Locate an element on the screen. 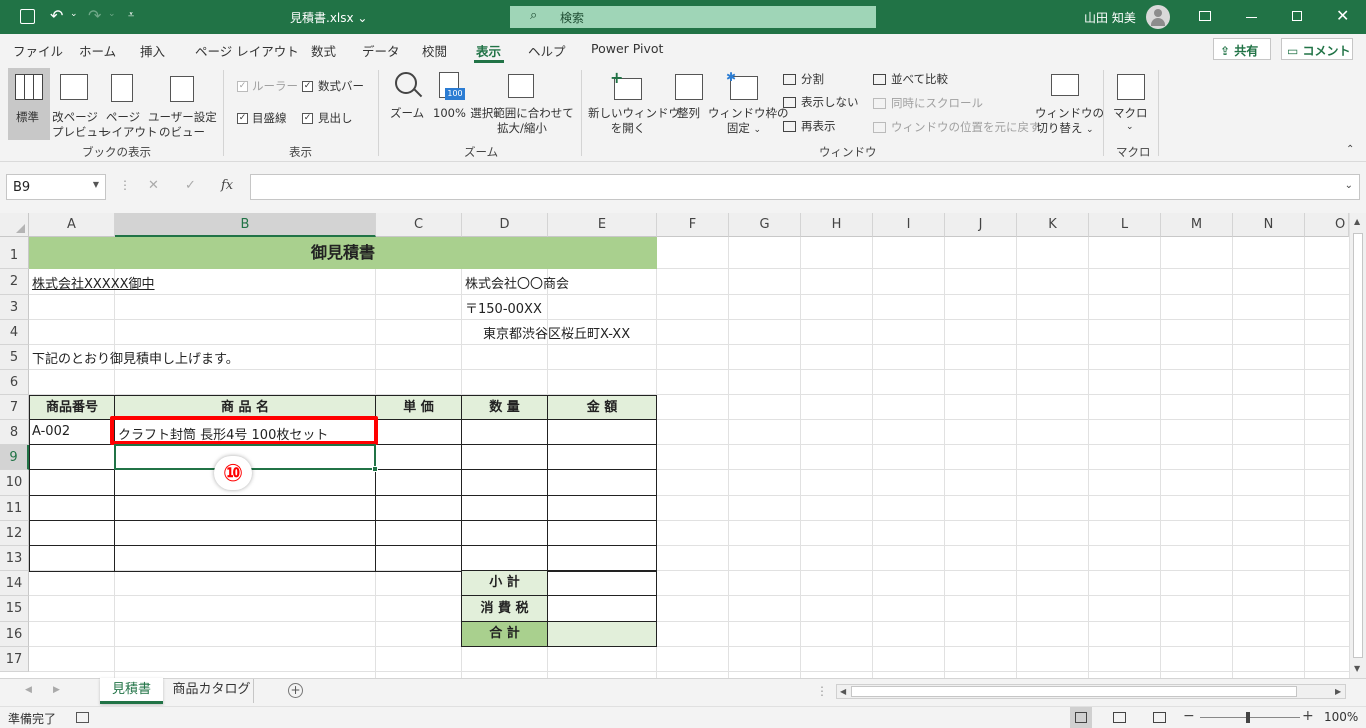 Image resolution: width=1366 pixels, height=728 pixels. column-header-f: F is located at coordinates (693, 225).